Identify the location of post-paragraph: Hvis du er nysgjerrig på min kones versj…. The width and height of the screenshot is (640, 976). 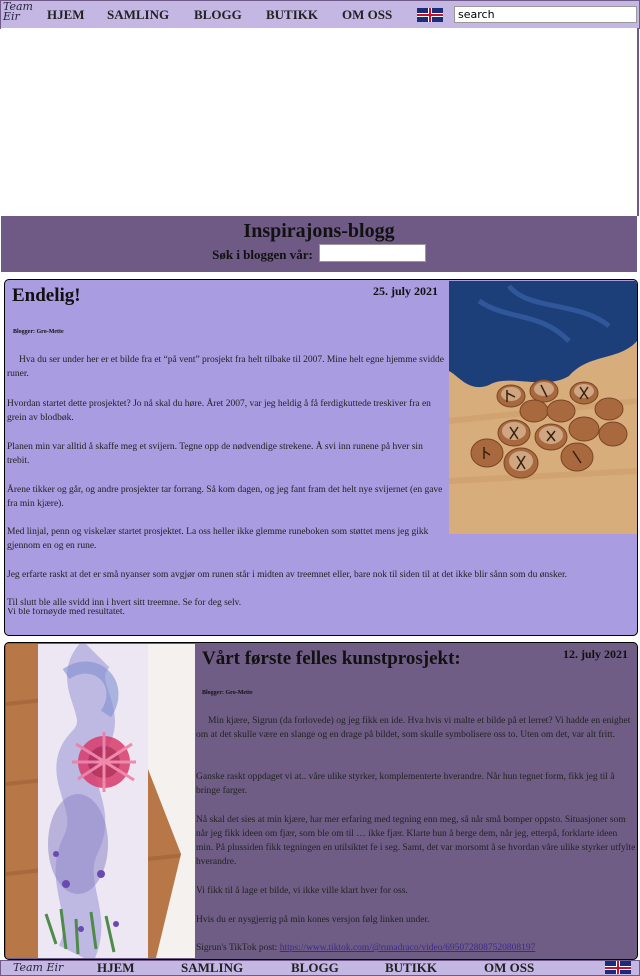
(313, 920).